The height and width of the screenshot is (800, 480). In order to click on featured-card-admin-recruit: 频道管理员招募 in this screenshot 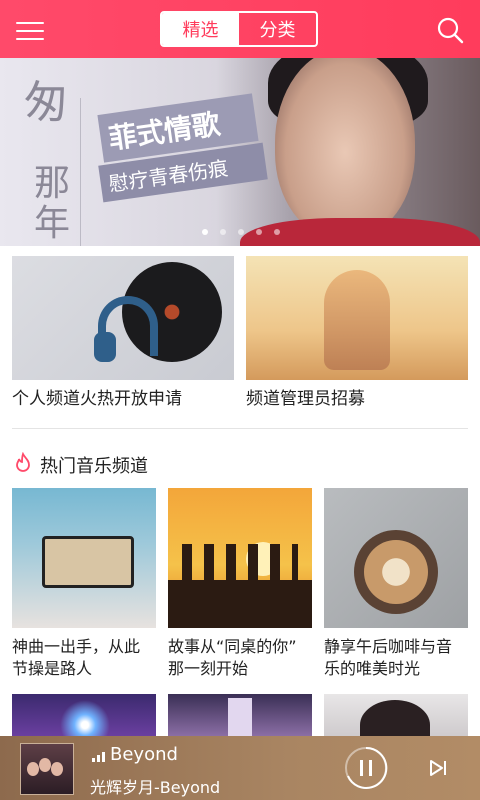, I will do `click(357, 336)`.